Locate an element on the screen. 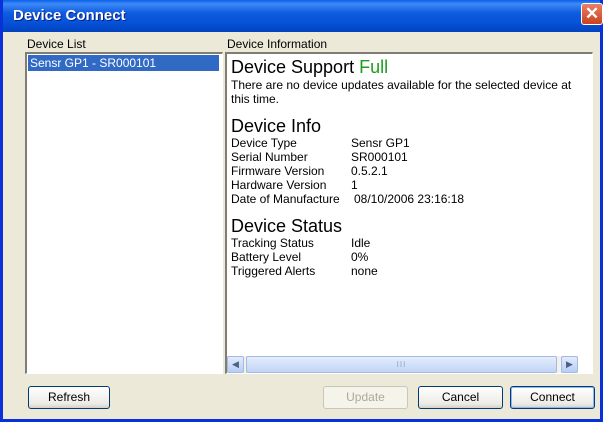 The height and width of the screenshot is (422, 603). scroll-left-button: ◀ is located at coordinates (235, 364).